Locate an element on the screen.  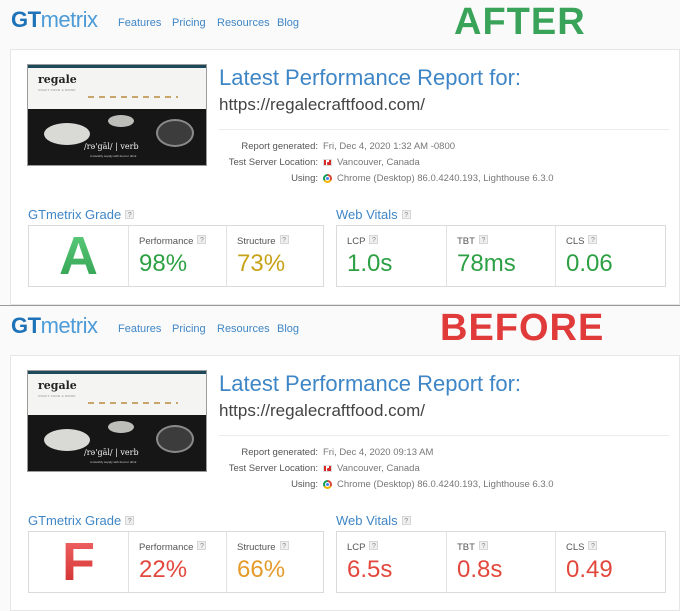
report-generated-value: Fri, Dec 4, 2020 1:32 AM -0800 is located at coordinates (389, 146).